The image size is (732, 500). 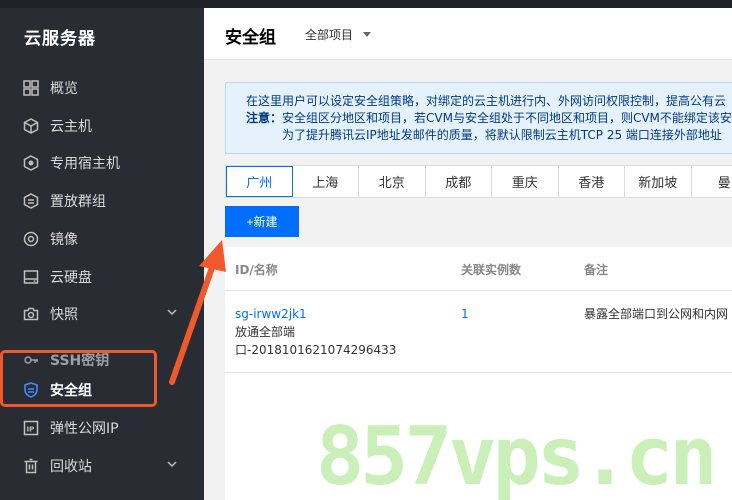 What do you see at coordinates (31, 466) in the screenshot?
I see `trash-icon` at bounding box center [31, 466].